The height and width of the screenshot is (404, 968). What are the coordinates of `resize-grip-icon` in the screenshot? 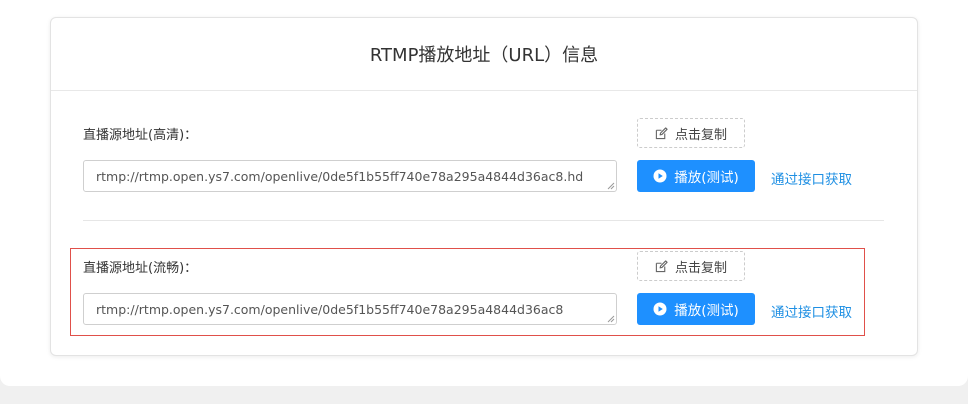 It's located at (611, 186).